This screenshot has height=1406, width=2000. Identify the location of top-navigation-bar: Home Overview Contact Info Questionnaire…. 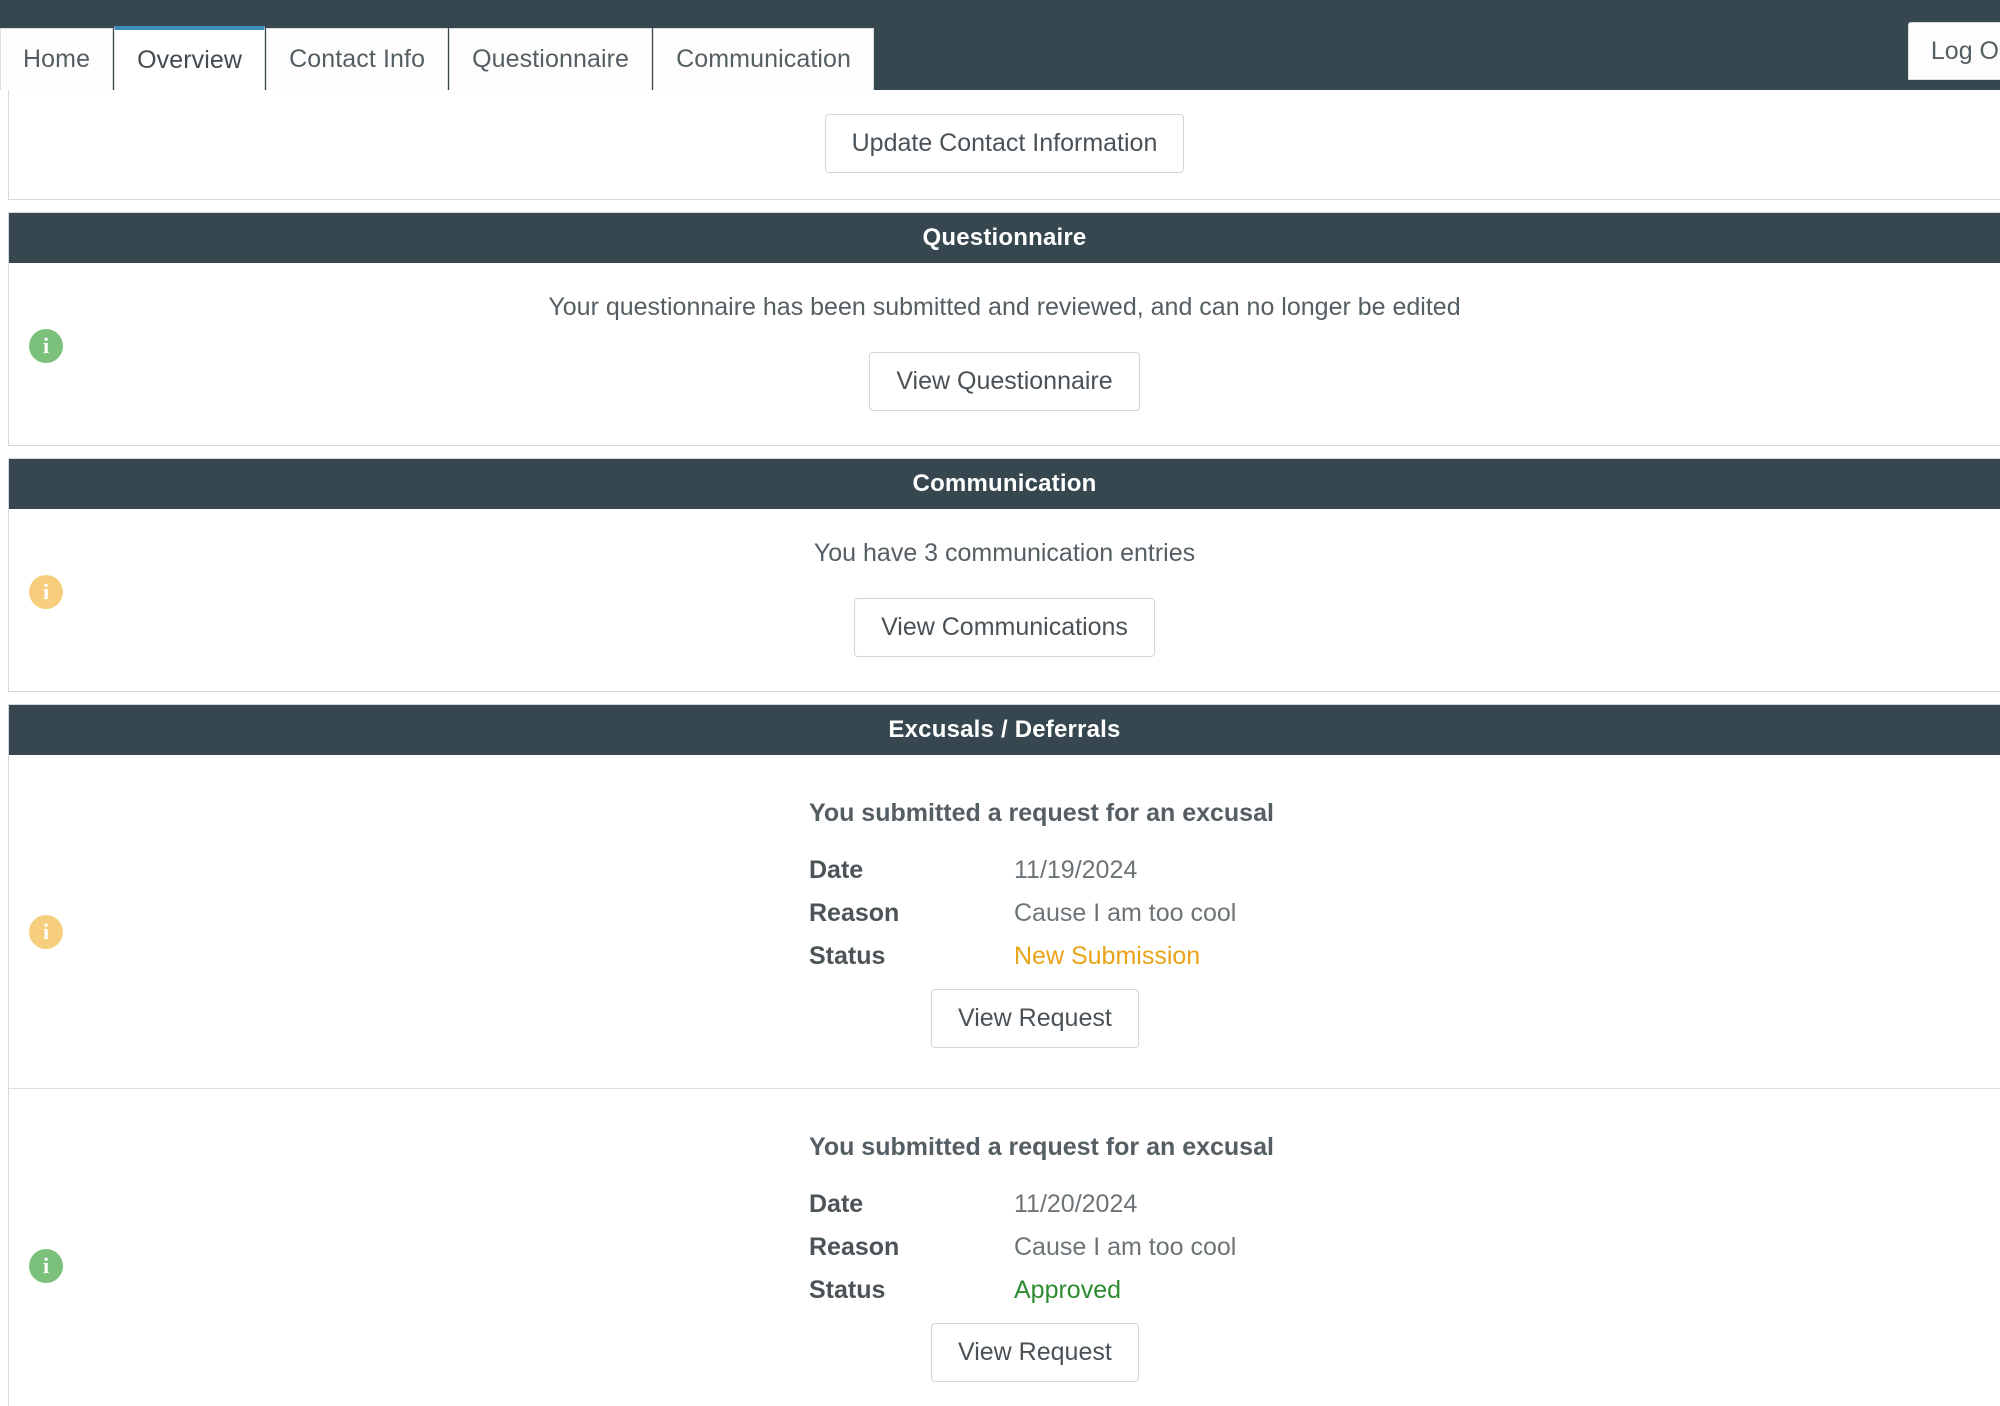
(1000, 45).